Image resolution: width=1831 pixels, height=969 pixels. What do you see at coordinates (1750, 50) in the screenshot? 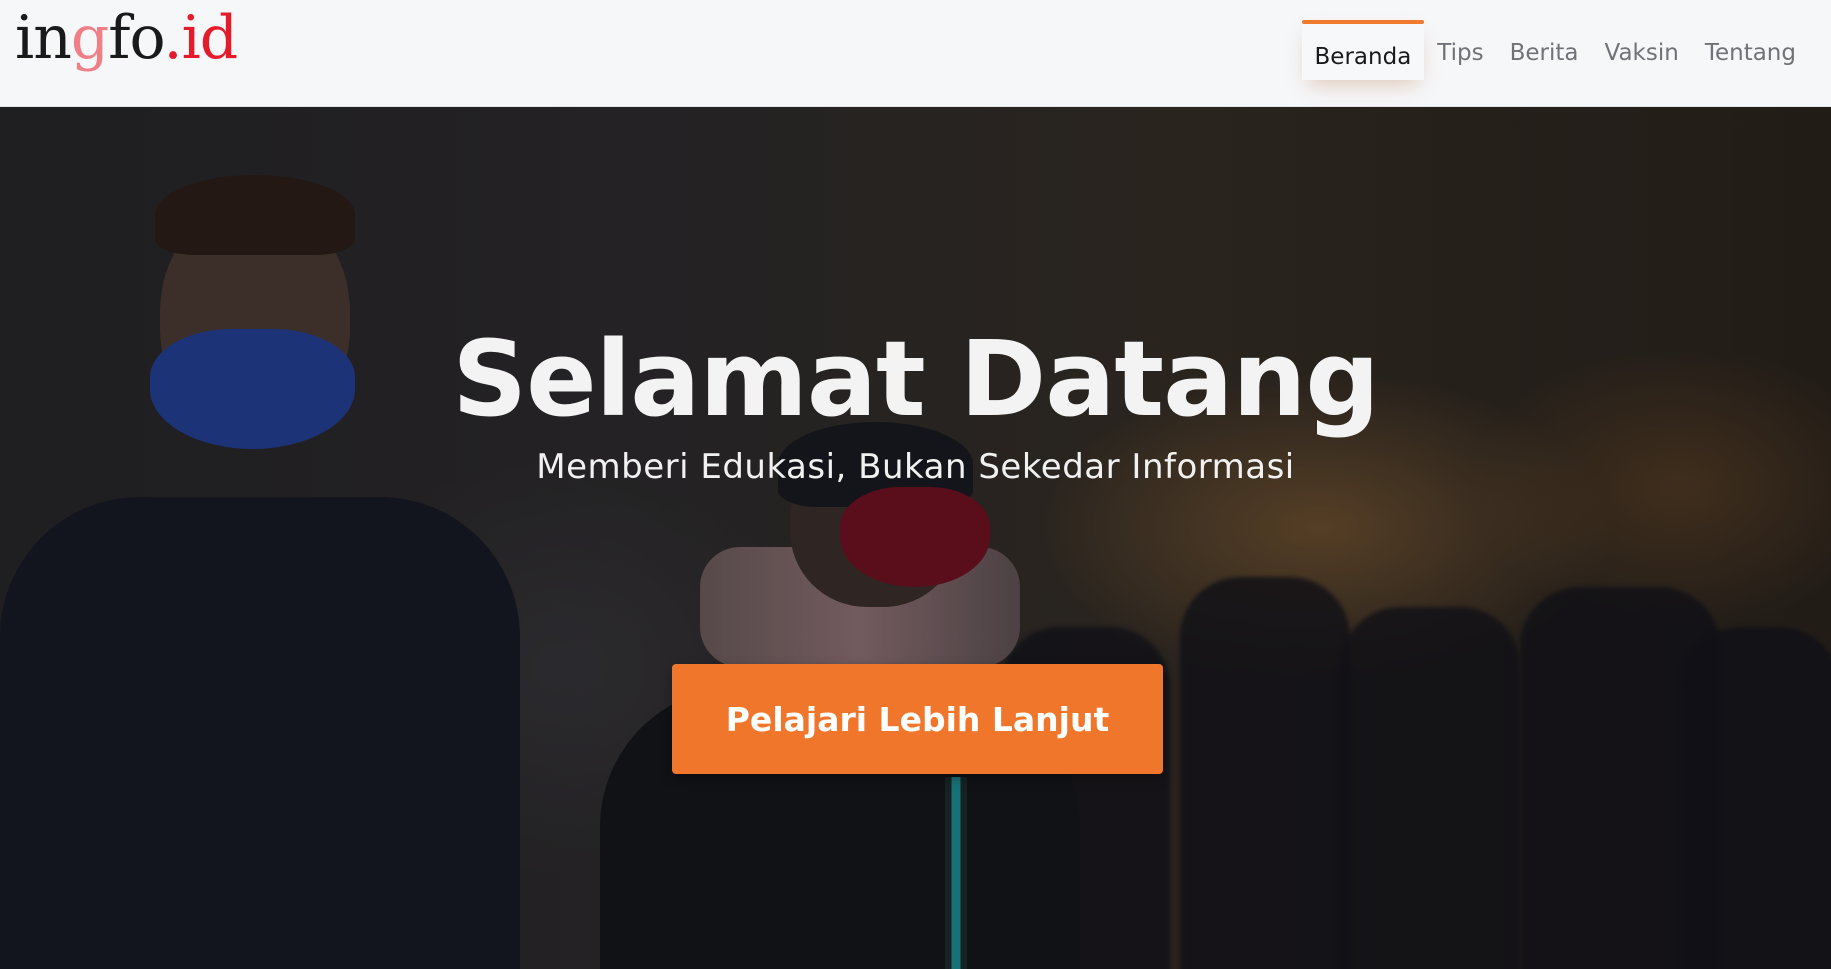
I see `nav-item-tentang: Tentang` at bounding box center [1750, 50].